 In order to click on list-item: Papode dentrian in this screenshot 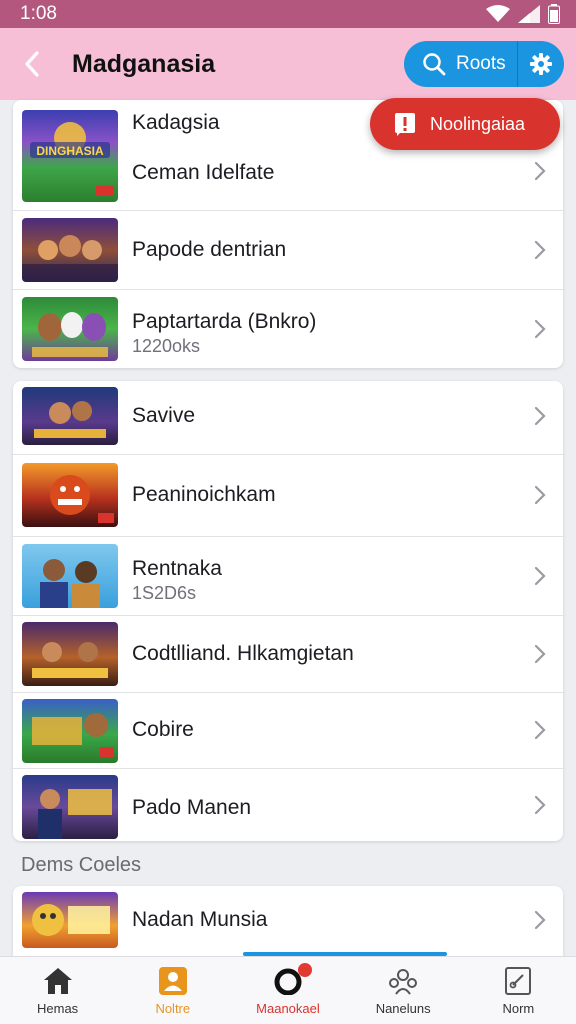, I will do `click(288, 249)`.